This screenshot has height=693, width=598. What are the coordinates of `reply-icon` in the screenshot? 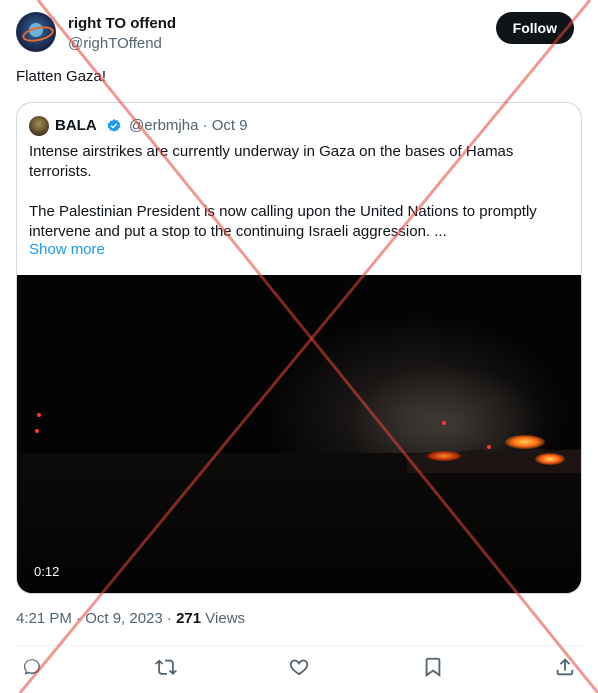 It's located at (32, 667).